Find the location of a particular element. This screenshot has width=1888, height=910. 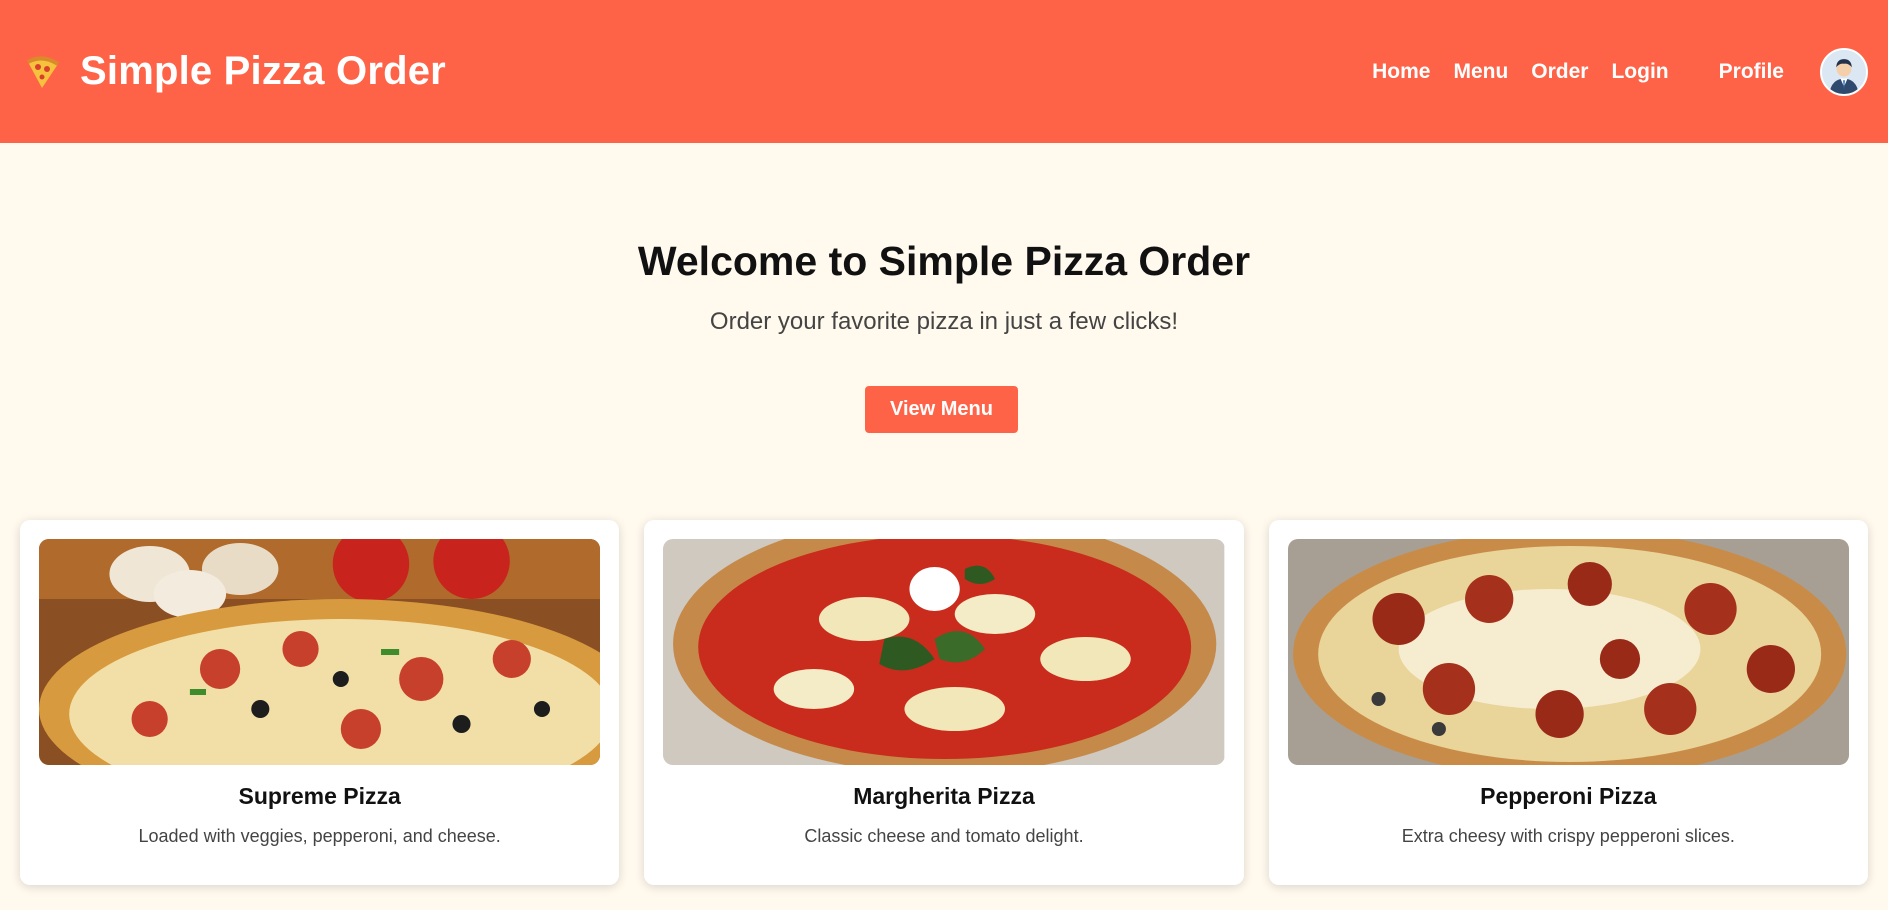

nav-profile-link: Profile is located at coordinates (1751, 72).